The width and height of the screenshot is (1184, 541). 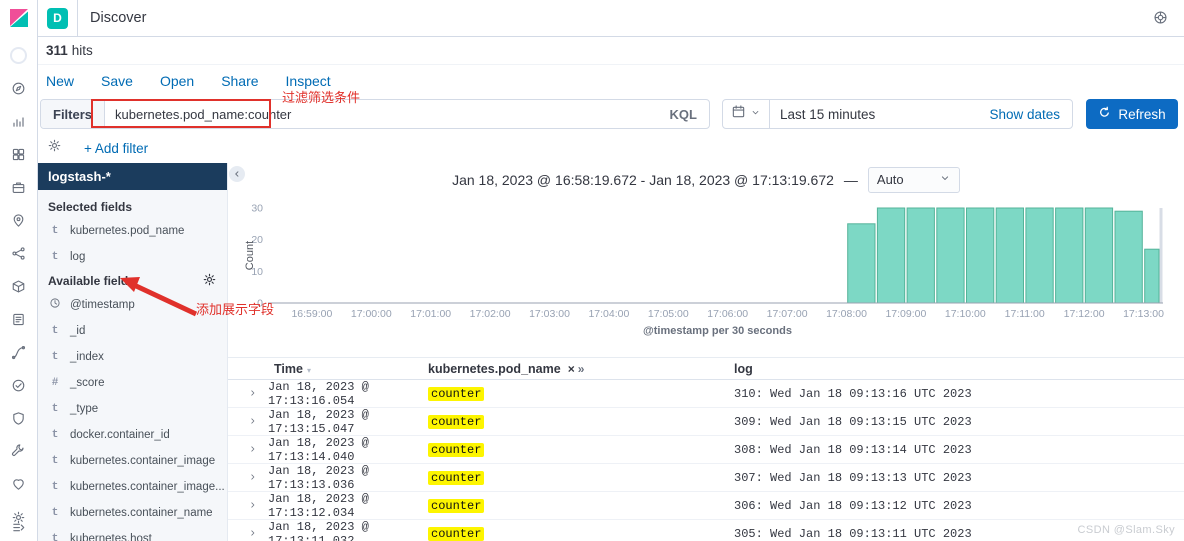 I want to click on table-header: Time ▾ kubernetes.pod_name ×» log, so click(x=706, y=368).